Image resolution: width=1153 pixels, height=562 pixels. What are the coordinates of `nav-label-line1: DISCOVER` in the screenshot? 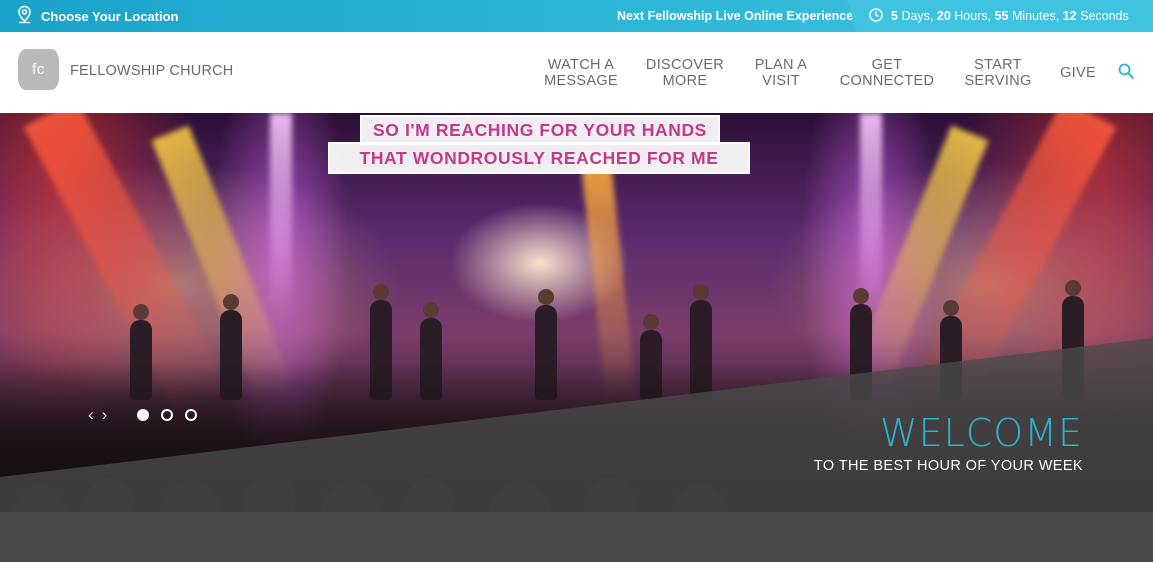 It's located at (685, 65).